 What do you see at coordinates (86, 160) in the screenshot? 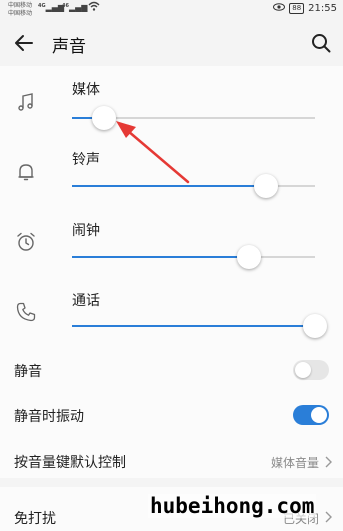
I see `volume-label-ringtone: 铃声` at bounding box center [86, 160].